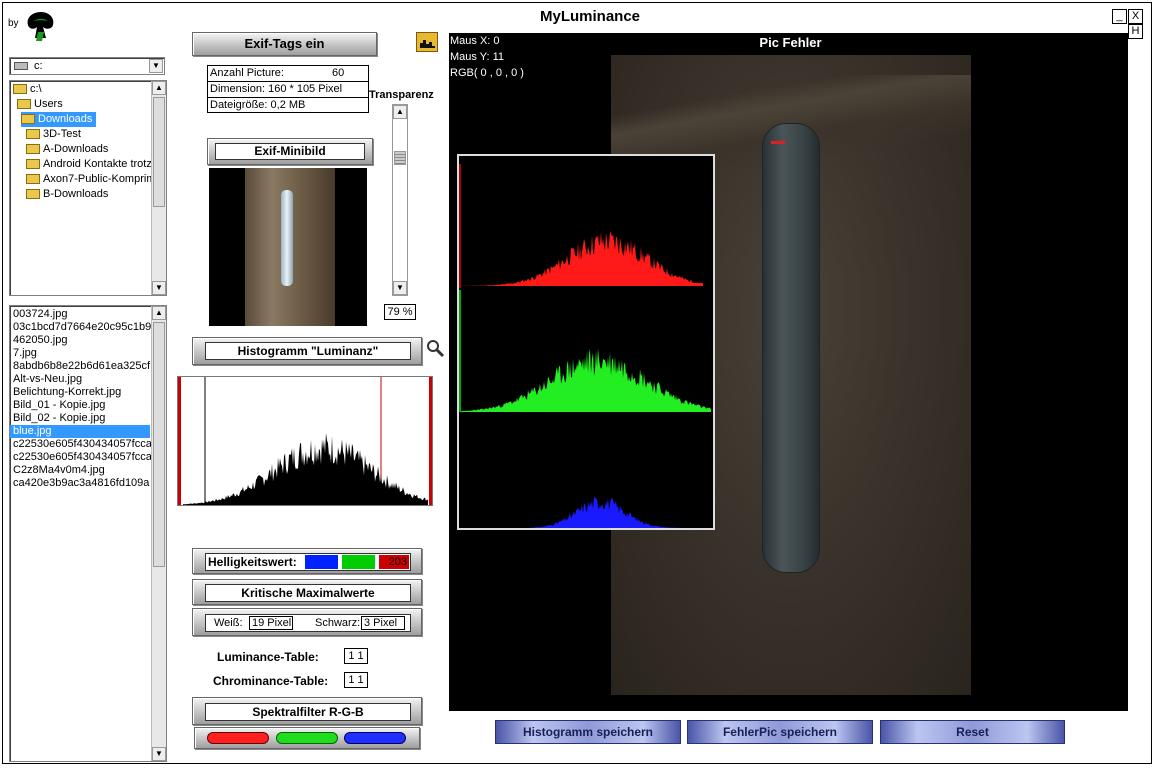 Image resolution: width=1156 pixels, height=768 pixels. What do you see at coordinates (88, 392) in the screenshot?
I see `file-item: Belichtung-Korrekt.jpg` at bounding box center [88, 392].